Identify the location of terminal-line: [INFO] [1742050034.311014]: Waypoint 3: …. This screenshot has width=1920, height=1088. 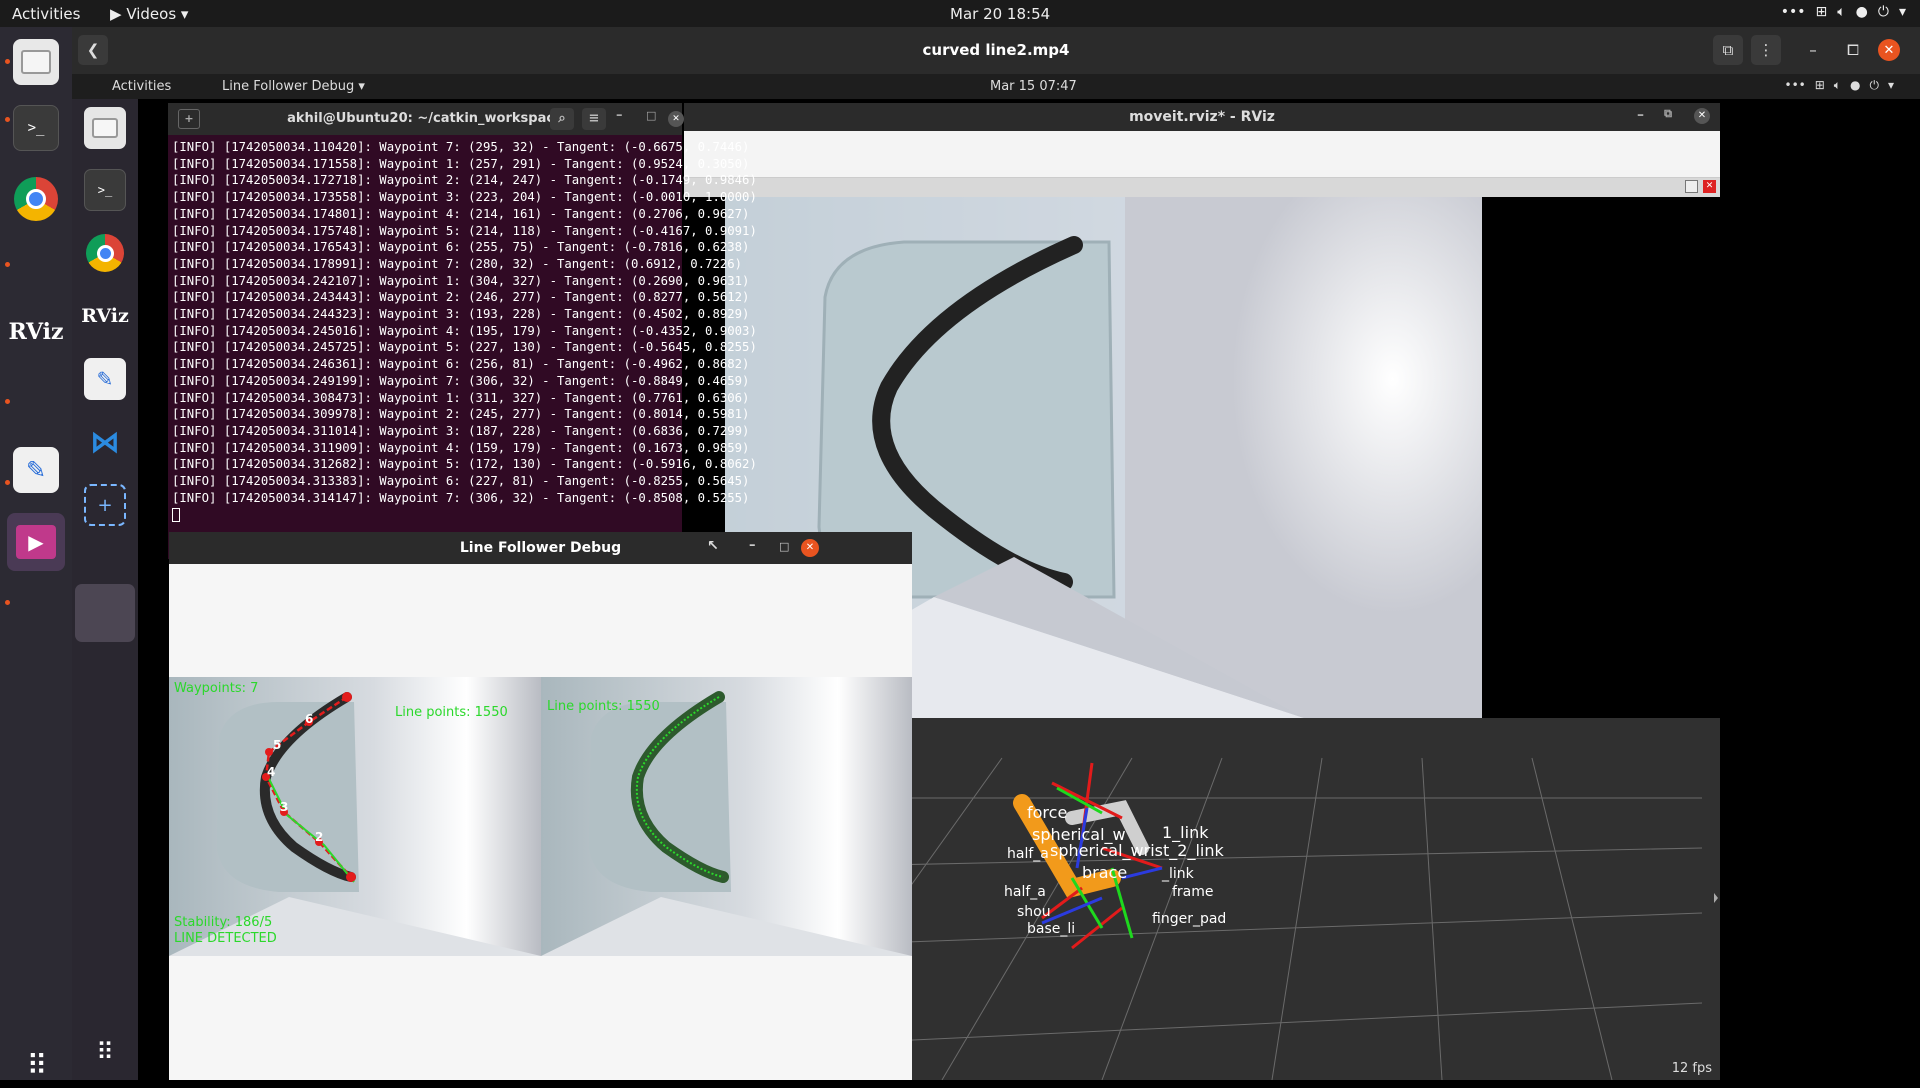
(461, 430).